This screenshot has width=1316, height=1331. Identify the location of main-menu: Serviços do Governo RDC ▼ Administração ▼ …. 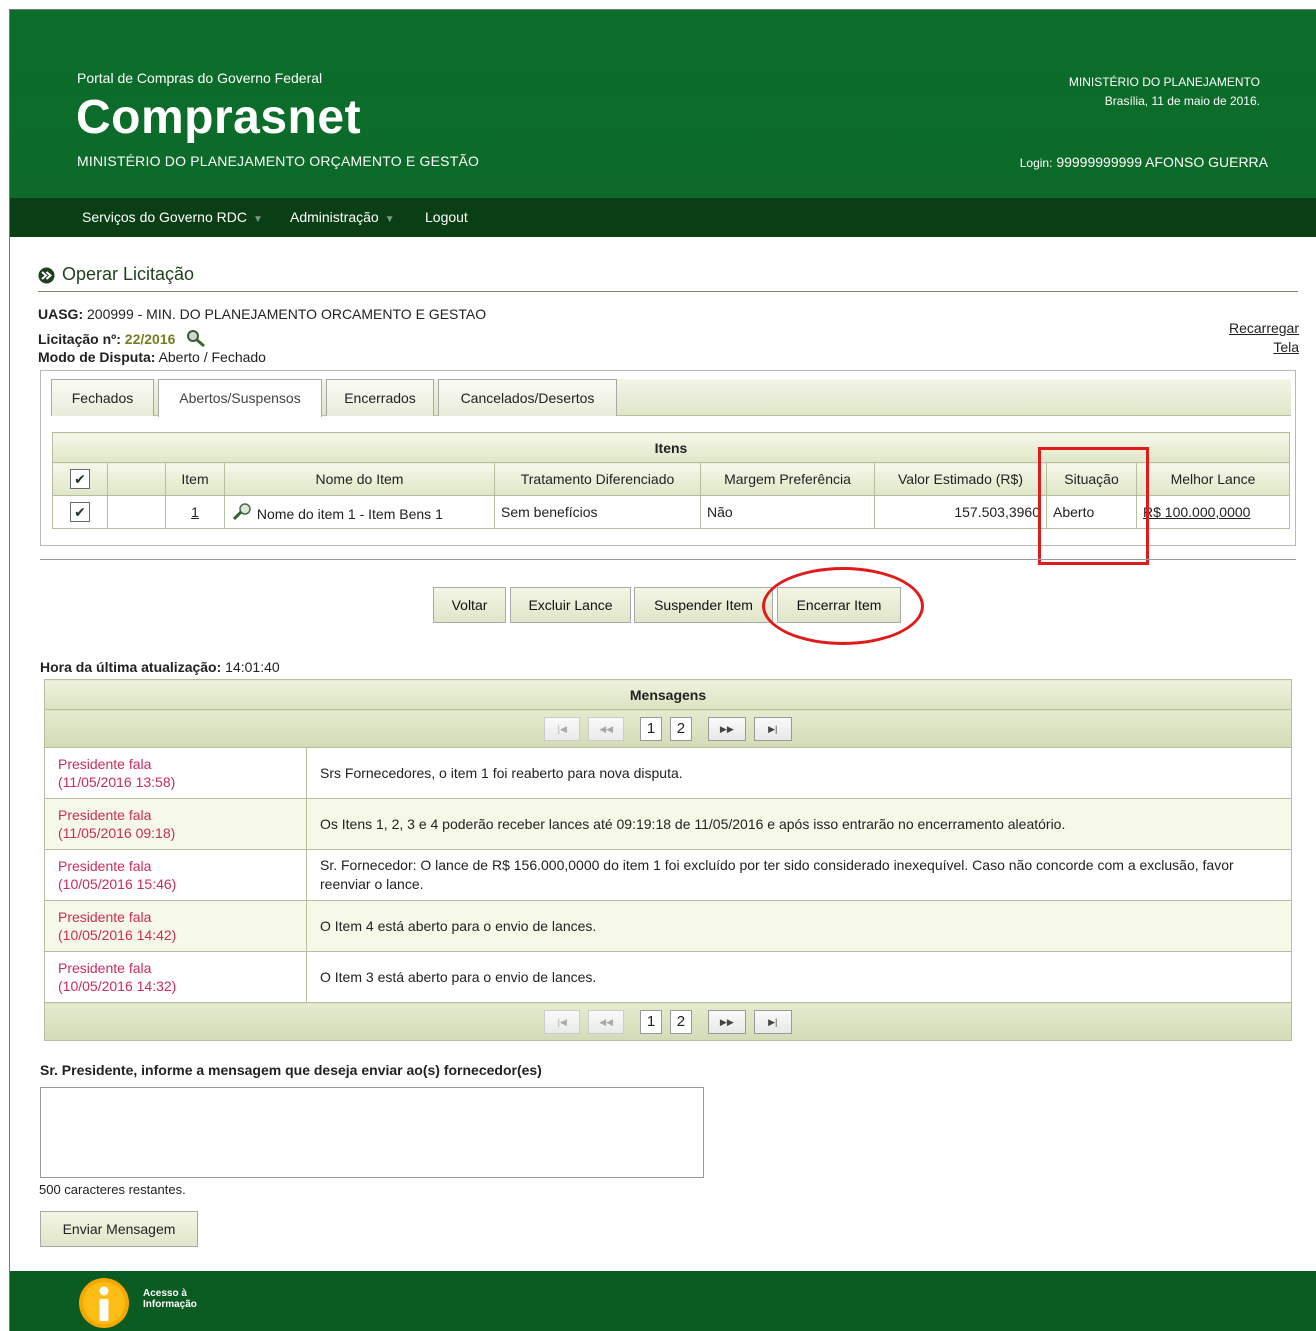
(663, 217).